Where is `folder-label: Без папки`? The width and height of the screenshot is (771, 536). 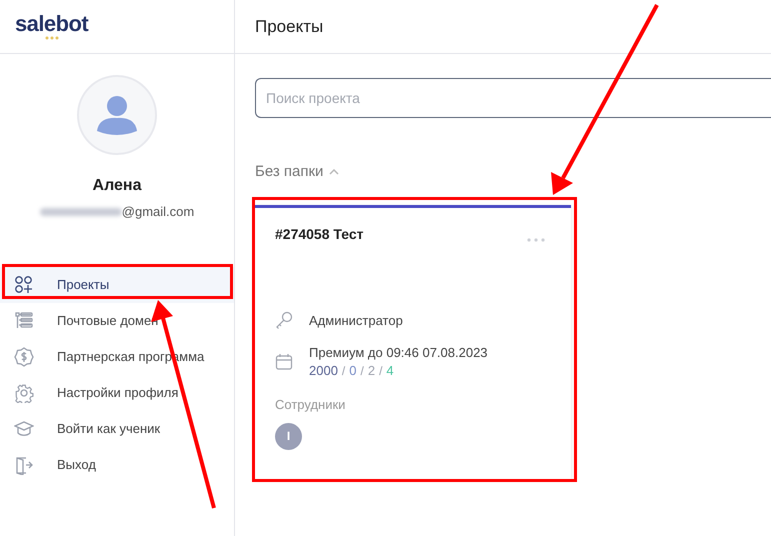
folder-label: Без папки is located at coordinates (289, 172).